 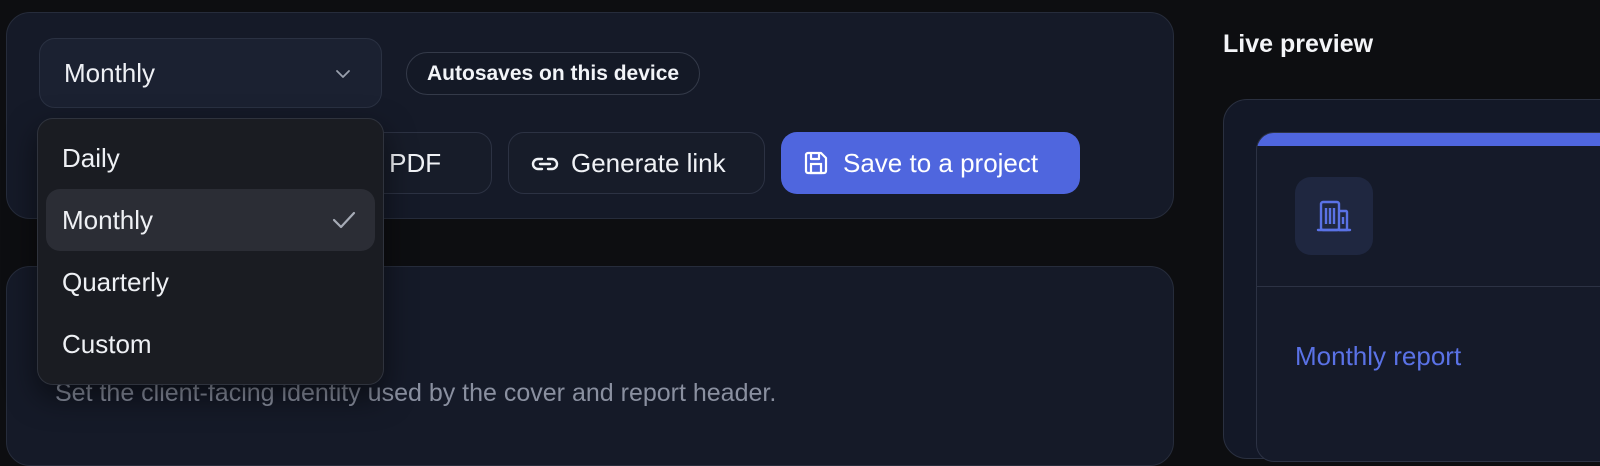 What do you see at coordinates (107, 343) in the screenshot?
I see `menu-option-label: Custom` at bounding box center [107, 343].